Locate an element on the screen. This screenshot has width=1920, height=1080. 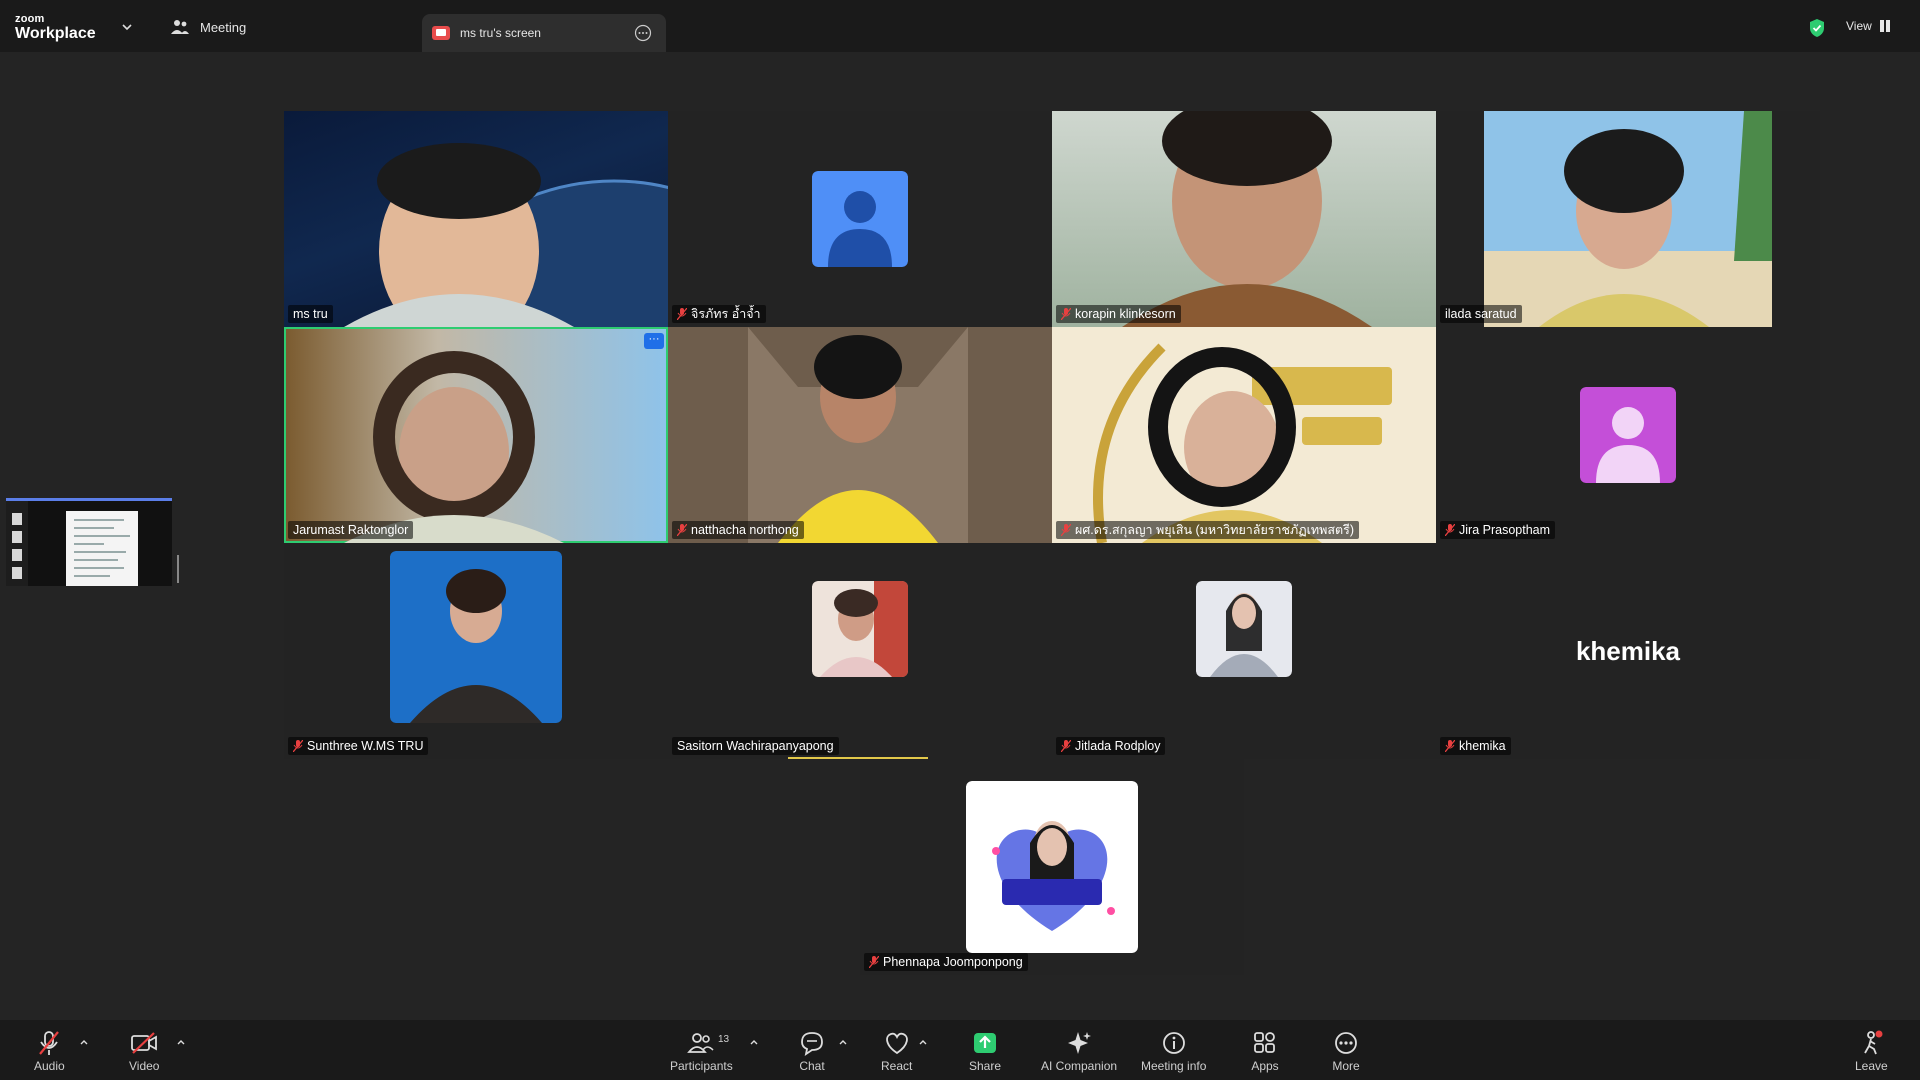
ai-companion-button: AI Companion is located at coordinates (1079, 1051).